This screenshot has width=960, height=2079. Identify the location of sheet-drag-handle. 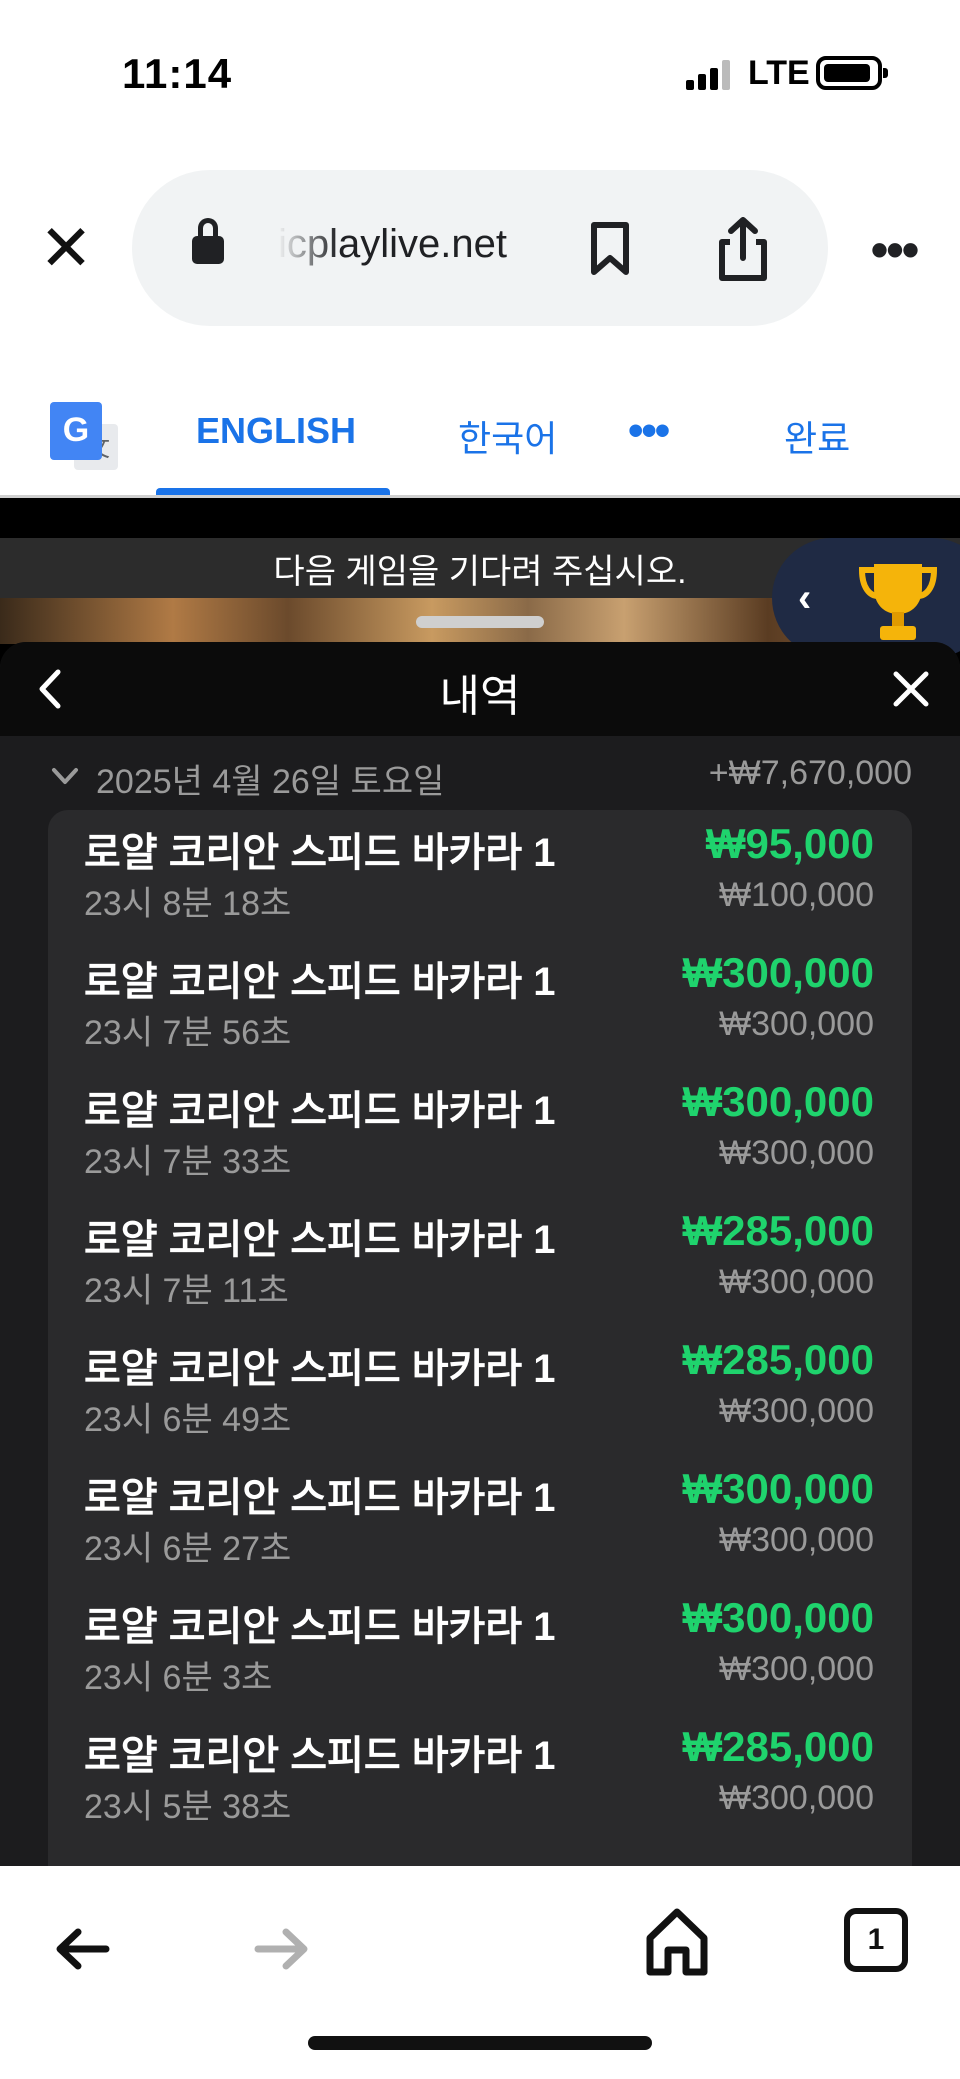
(480, 622).